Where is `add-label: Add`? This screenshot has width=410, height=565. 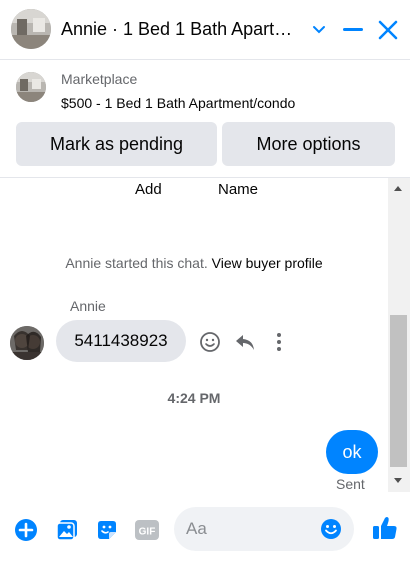 add-label: Add is located at coordinates (148, 189).